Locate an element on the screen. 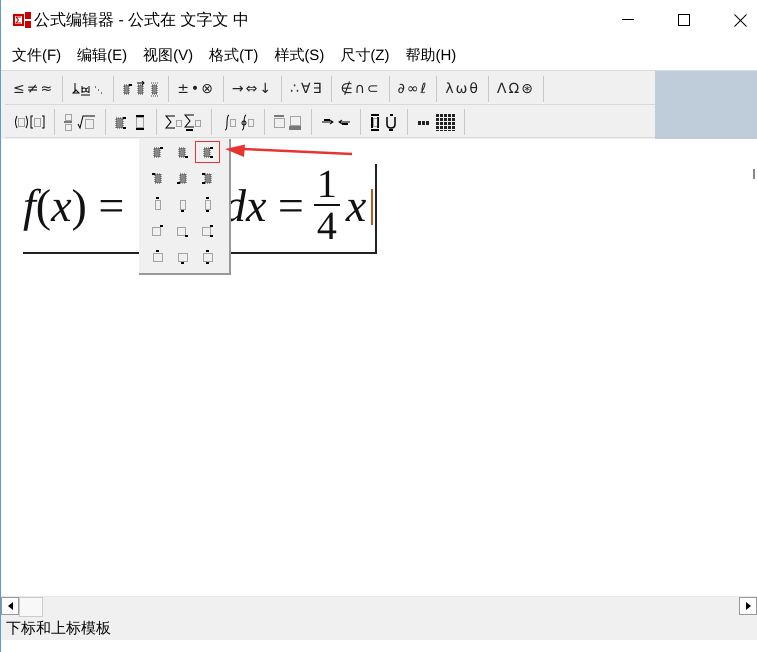 This screenshot has width=757, height=652. left-arrow-icon is located at coordinates (10, 606).